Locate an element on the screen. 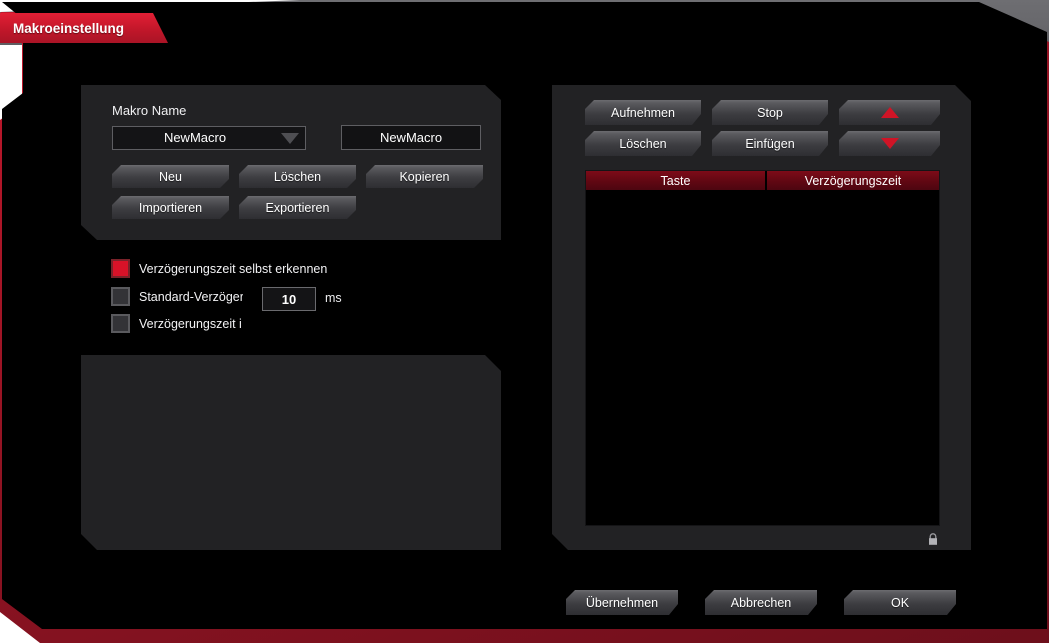  list-header: Taste Verzögerungszeit is located at coordinates (762, 180).